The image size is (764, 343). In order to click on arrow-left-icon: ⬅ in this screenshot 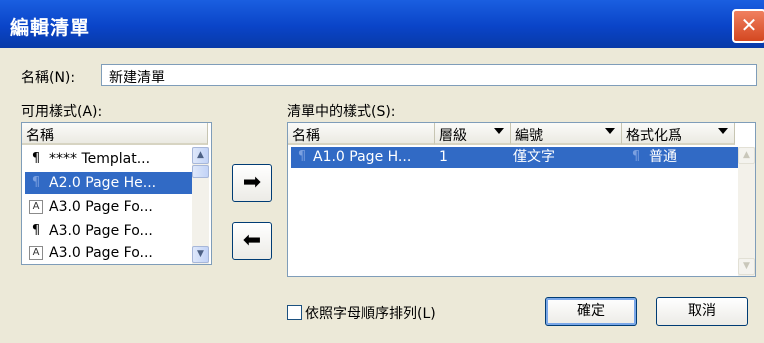, I will do `click(252, 240)`.